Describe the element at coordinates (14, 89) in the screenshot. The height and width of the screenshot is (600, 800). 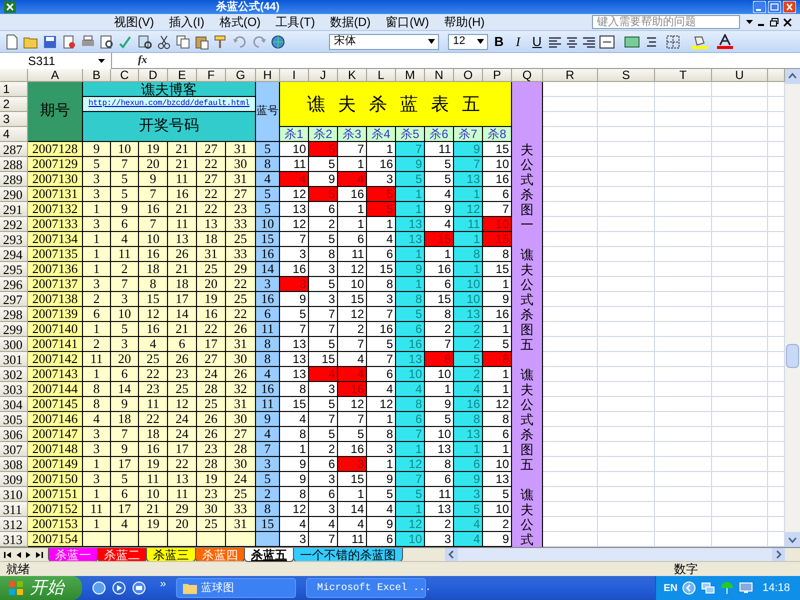
I see `row-header: 1` at that location.